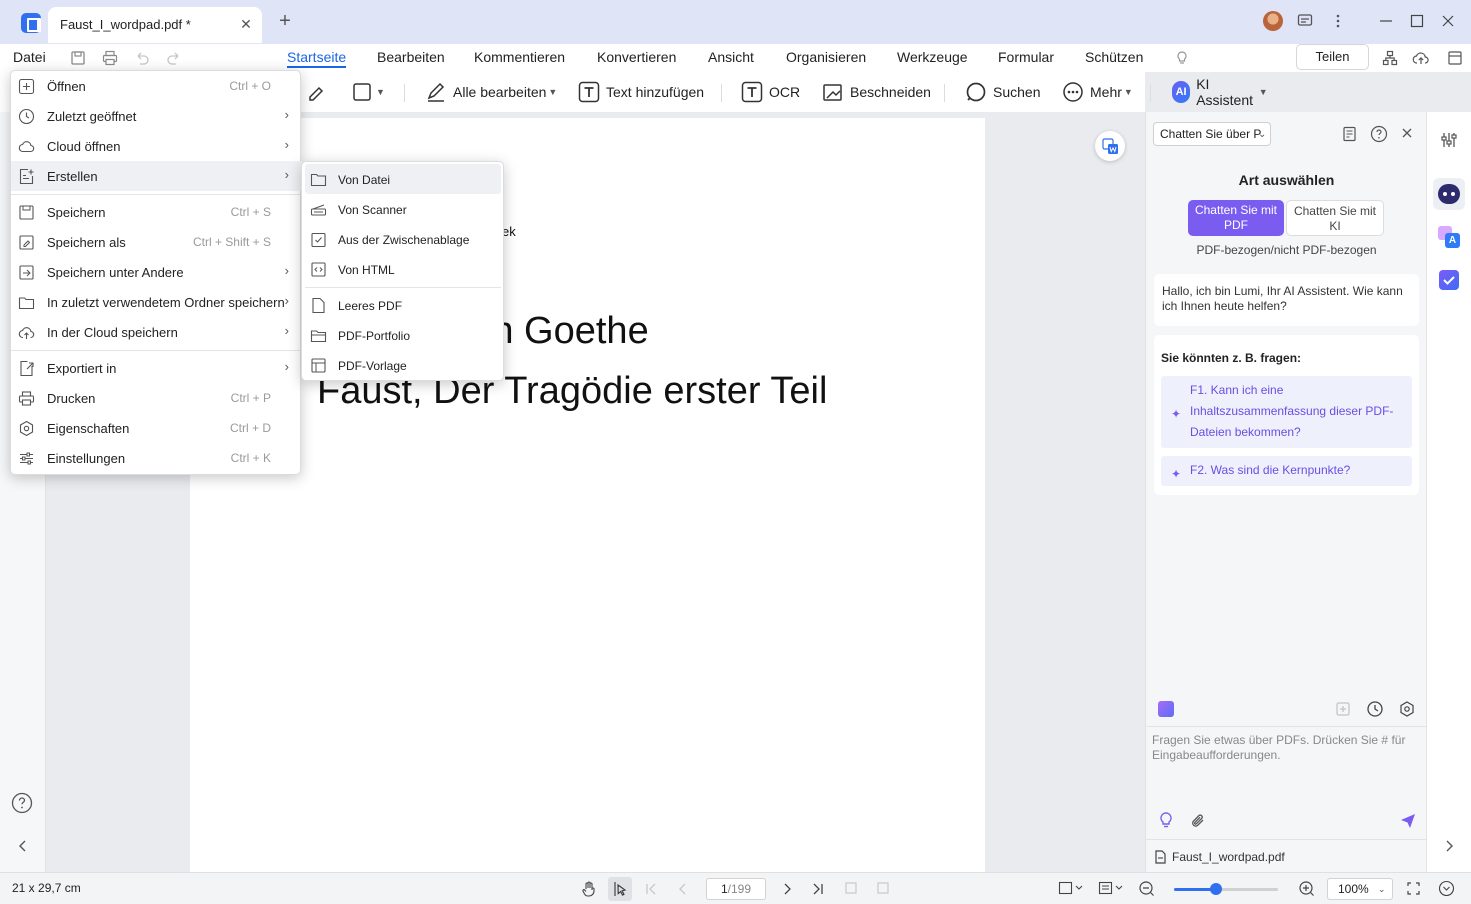 This screenshot has width=1471, height=904. I want to click on submenu-item-from-clipboard: Aus der Zwischenablage, so click(403, 239).